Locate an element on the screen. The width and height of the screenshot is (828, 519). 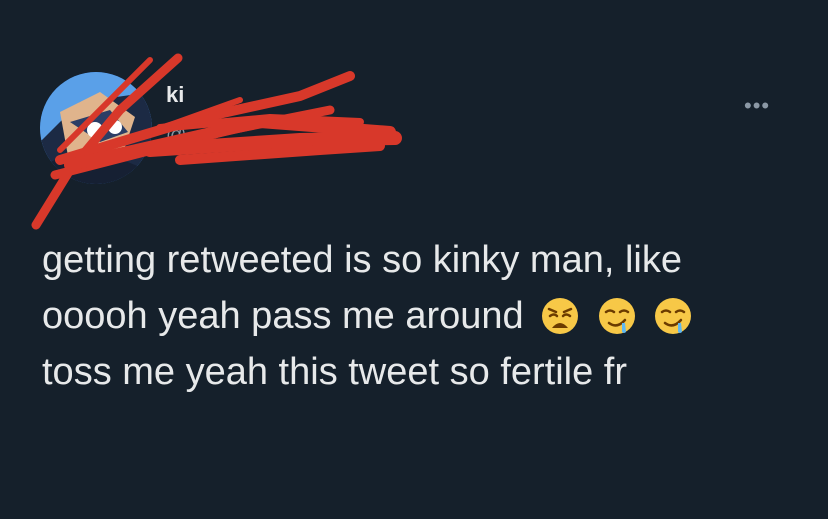
weary-face-emoji is located at coordinates (560, 316).